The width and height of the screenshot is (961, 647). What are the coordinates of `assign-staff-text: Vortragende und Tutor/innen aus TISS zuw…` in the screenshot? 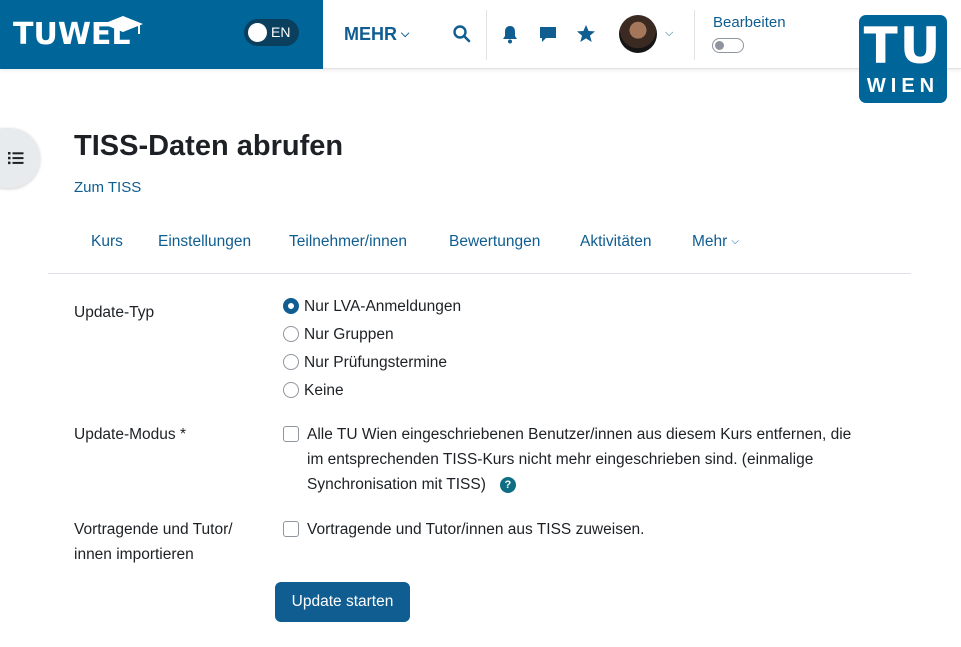 It's located at (476, 529).